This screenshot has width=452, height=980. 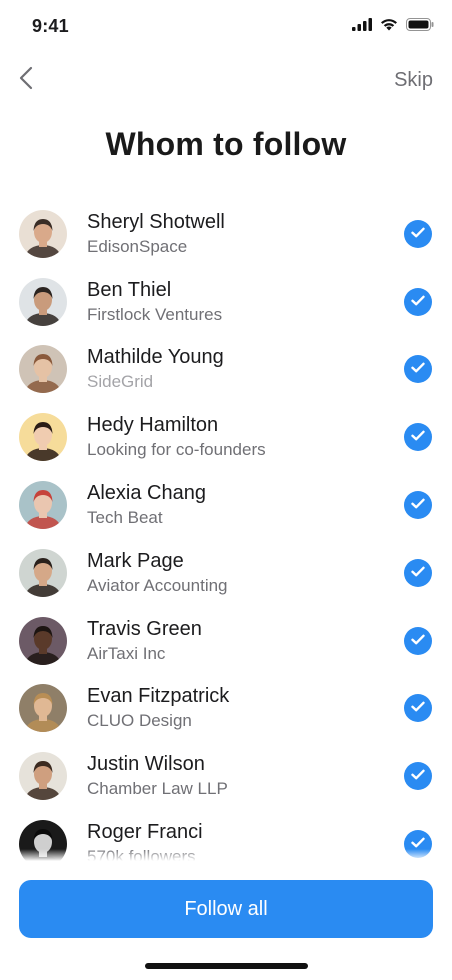 What do you see at coordinates (144, 628) in the screenshot?
I see `person-name: Travis Green` at bounding box center [144, 628].